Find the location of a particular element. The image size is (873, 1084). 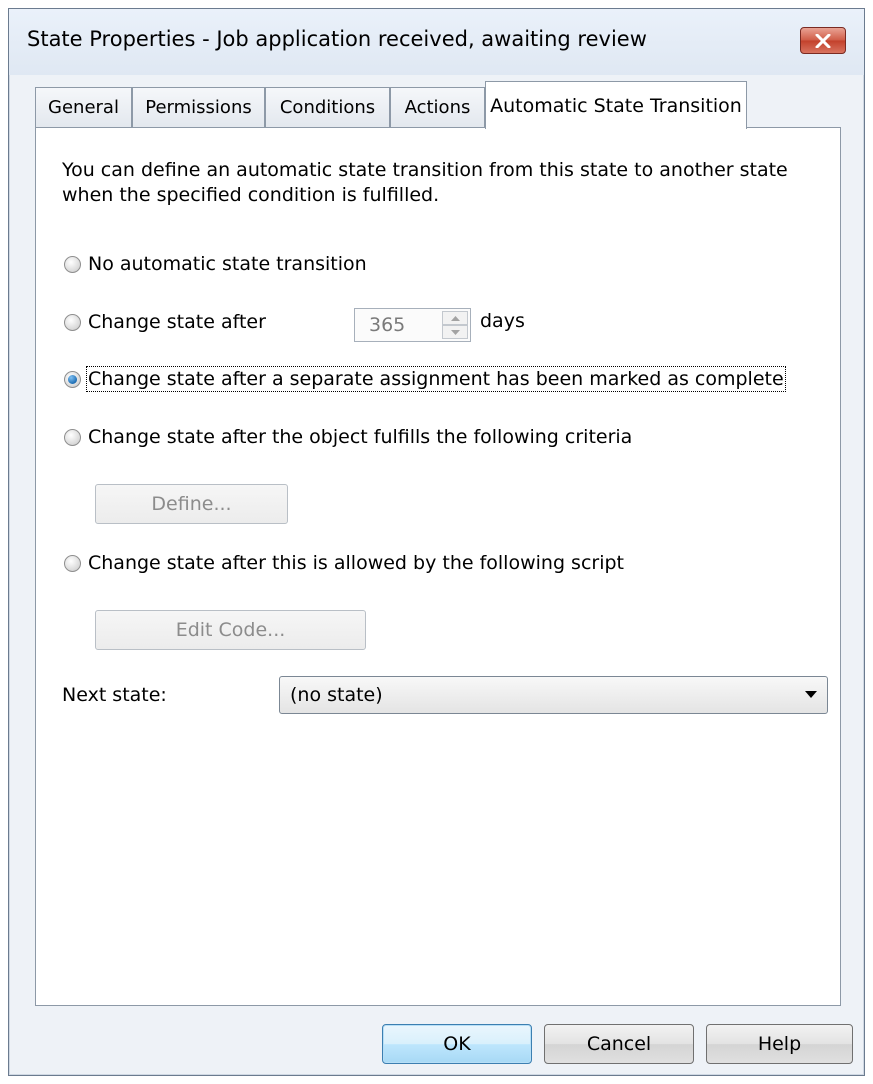

spin-up-button is located at coordinates (455, 318).